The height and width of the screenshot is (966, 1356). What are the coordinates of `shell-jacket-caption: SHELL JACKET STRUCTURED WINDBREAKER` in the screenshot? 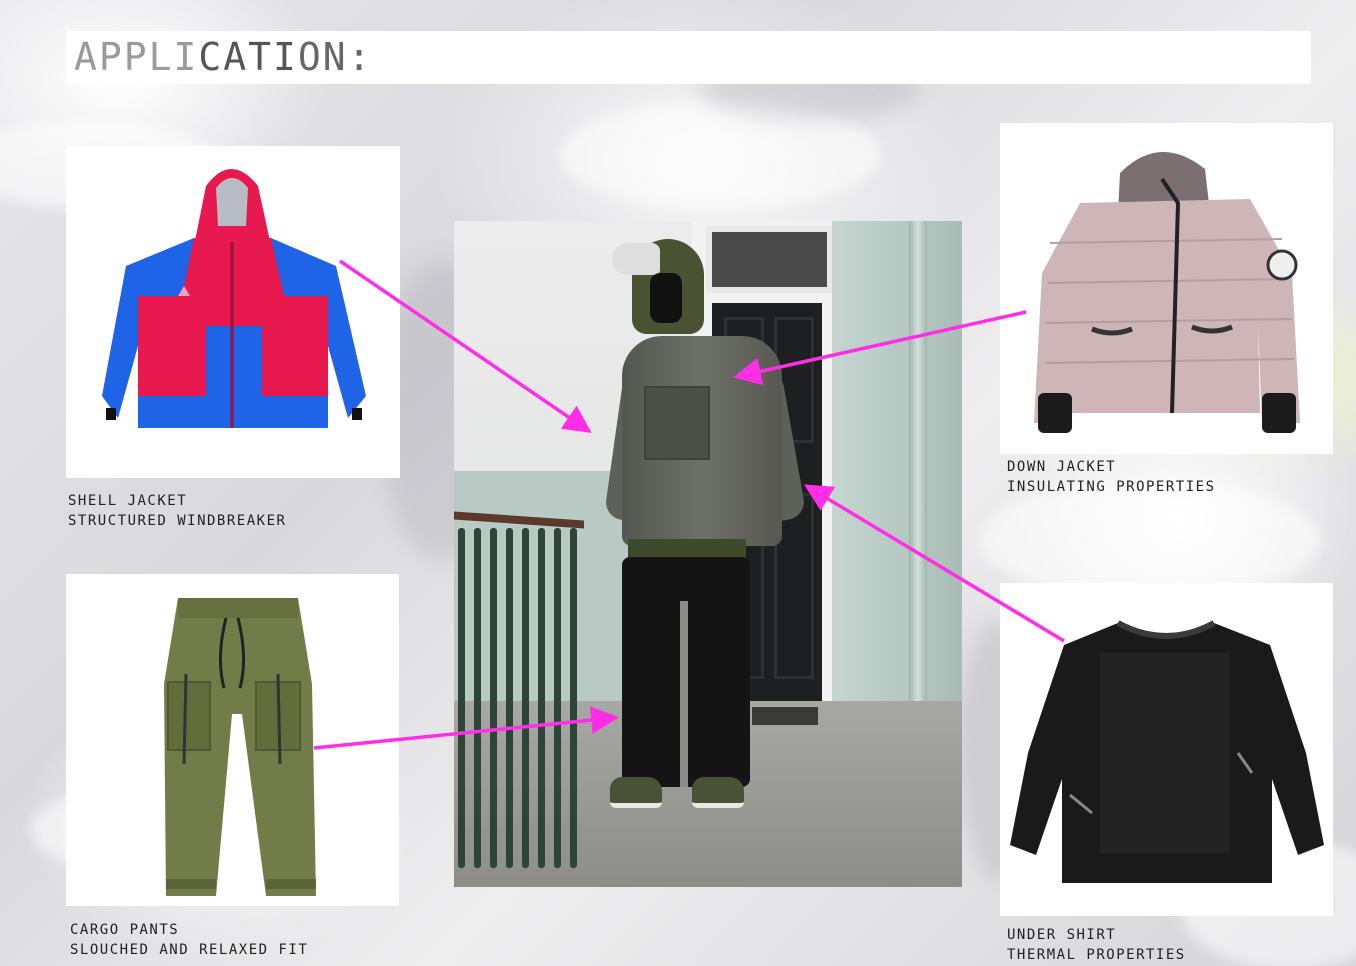 It's located at (177, 511).